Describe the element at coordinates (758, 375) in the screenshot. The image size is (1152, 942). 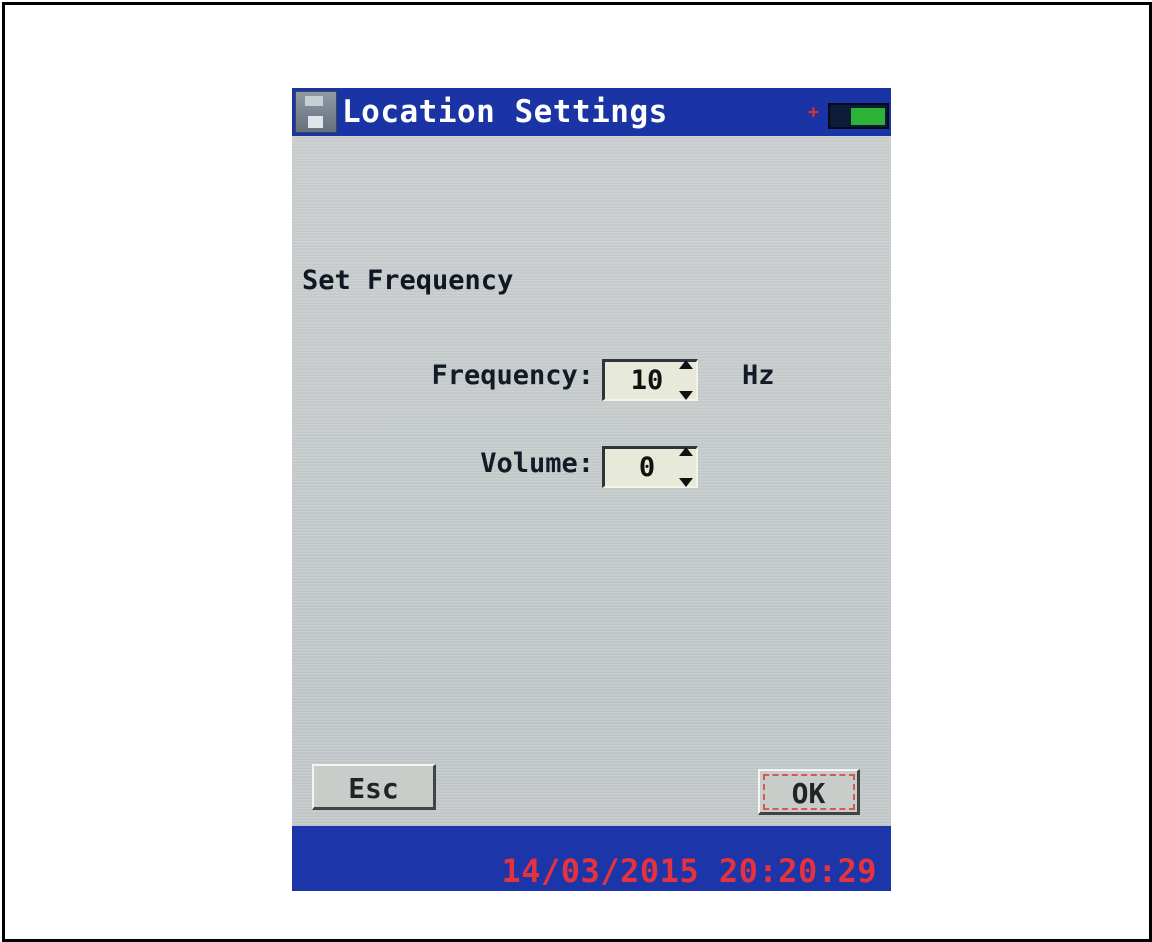
I see `frequency-unit: Hz` at that location.